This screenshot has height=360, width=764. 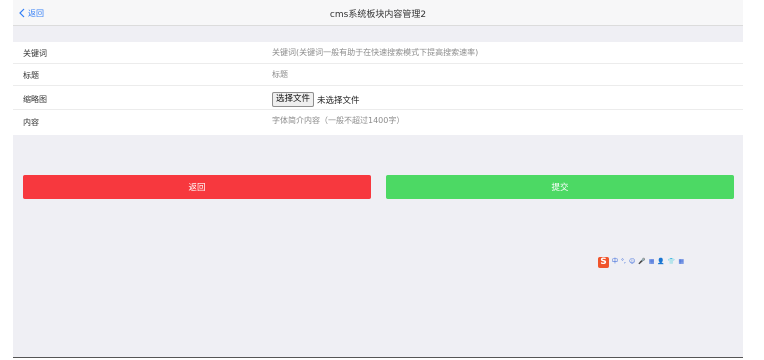 I want to click on keyword-label: 关键词, so click(x=35, y=53).